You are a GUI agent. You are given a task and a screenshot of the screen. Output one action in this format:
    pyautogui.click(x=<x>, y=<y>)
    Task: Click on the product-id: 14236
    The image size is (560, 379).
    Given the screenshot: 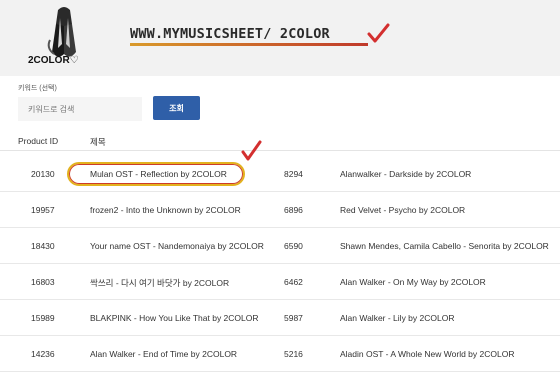 What is the action you would take?
    pyautogui.click(x=43, y=354)
    